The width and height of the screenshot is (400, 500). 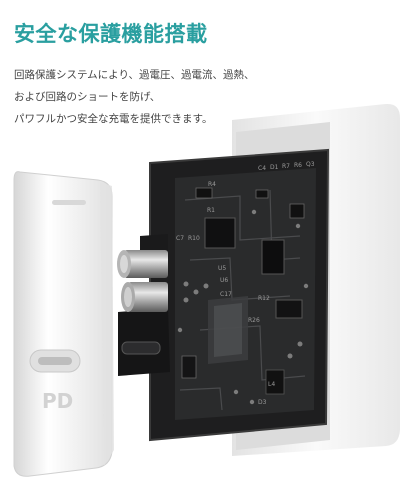 What do you see at coordinates (222, 268) in the screenshot?
I see `board-label: U5` at bounding box center [222, 268].